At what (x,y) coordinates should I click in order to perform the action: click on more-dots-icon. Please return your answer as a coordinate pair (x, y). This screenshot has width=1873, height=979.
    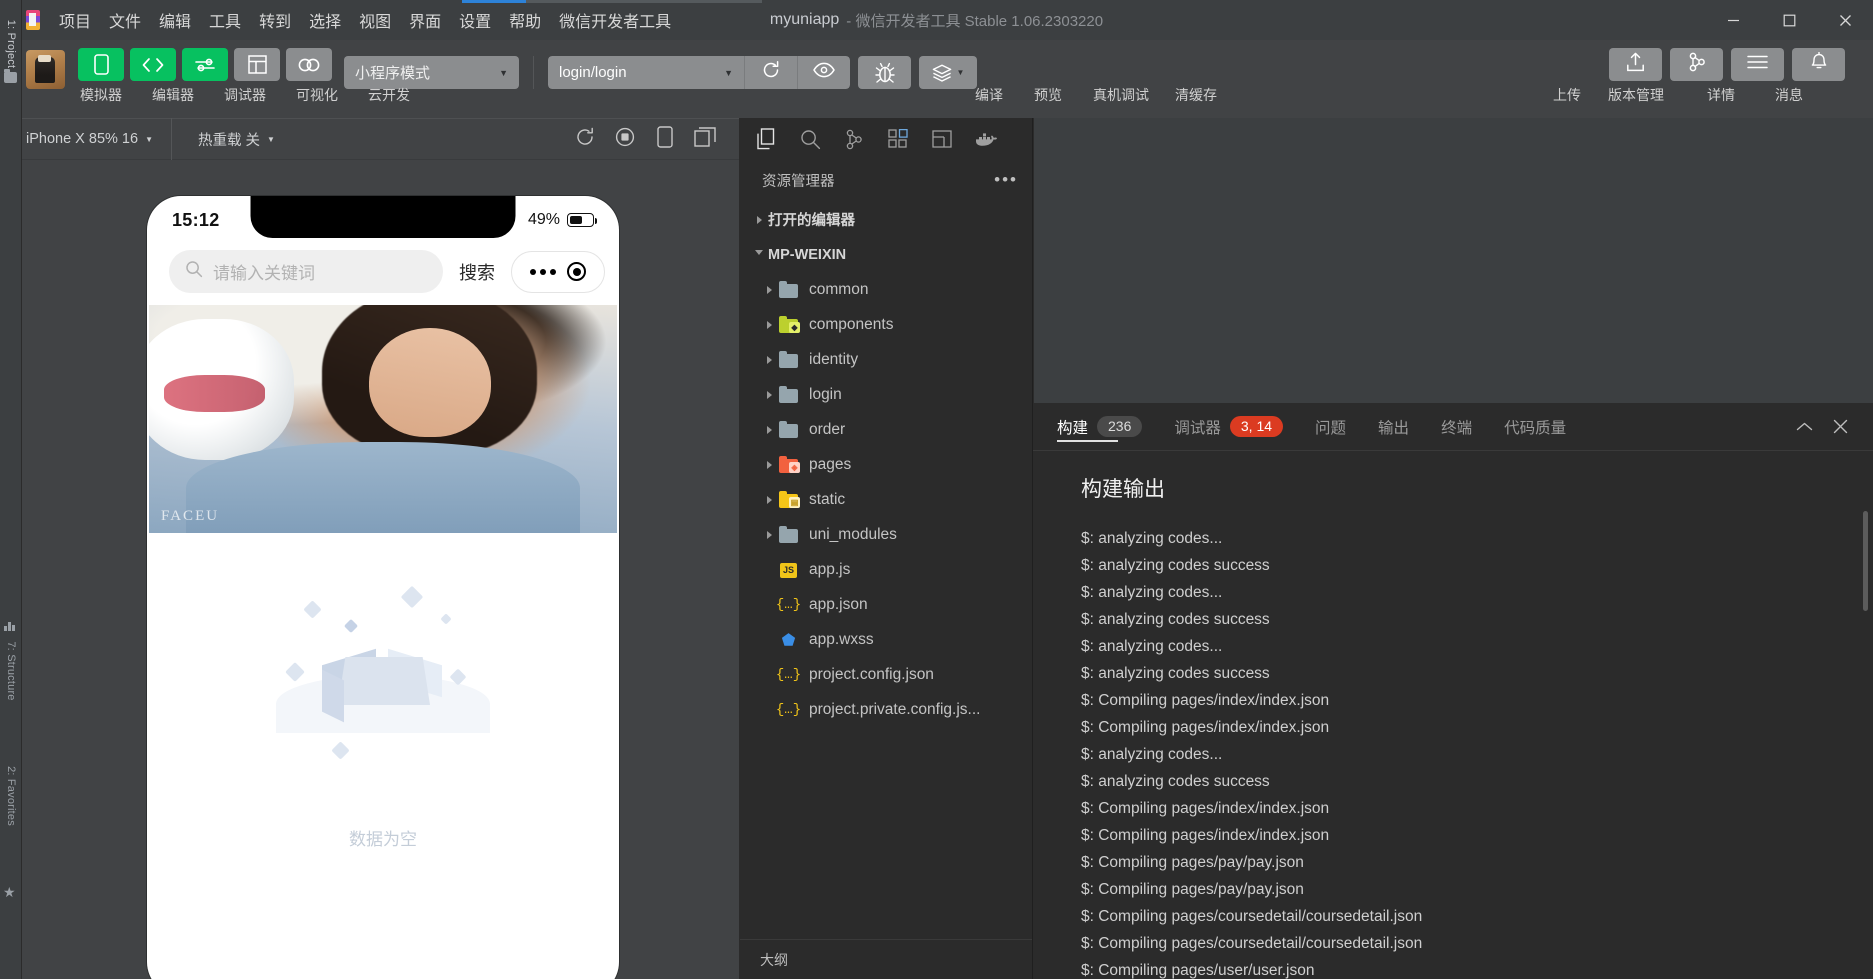
    Looking at the image, I should click on (542, 271).